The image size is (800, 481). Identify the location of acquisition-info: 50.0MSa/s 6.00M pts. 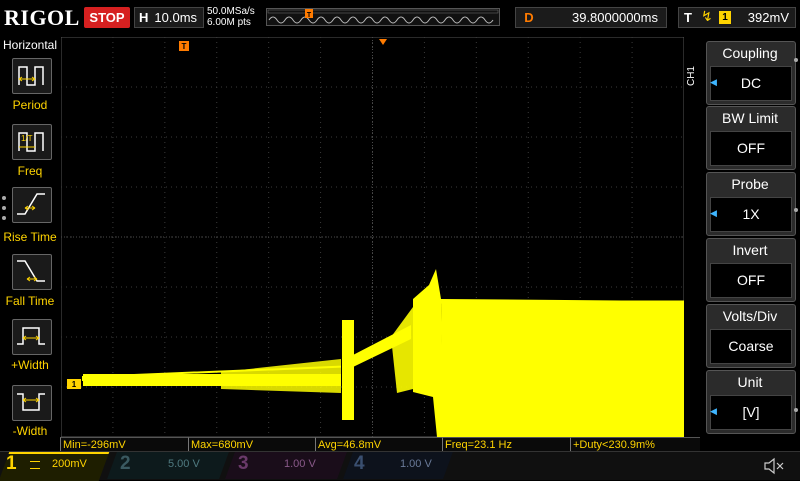
(238, 17).